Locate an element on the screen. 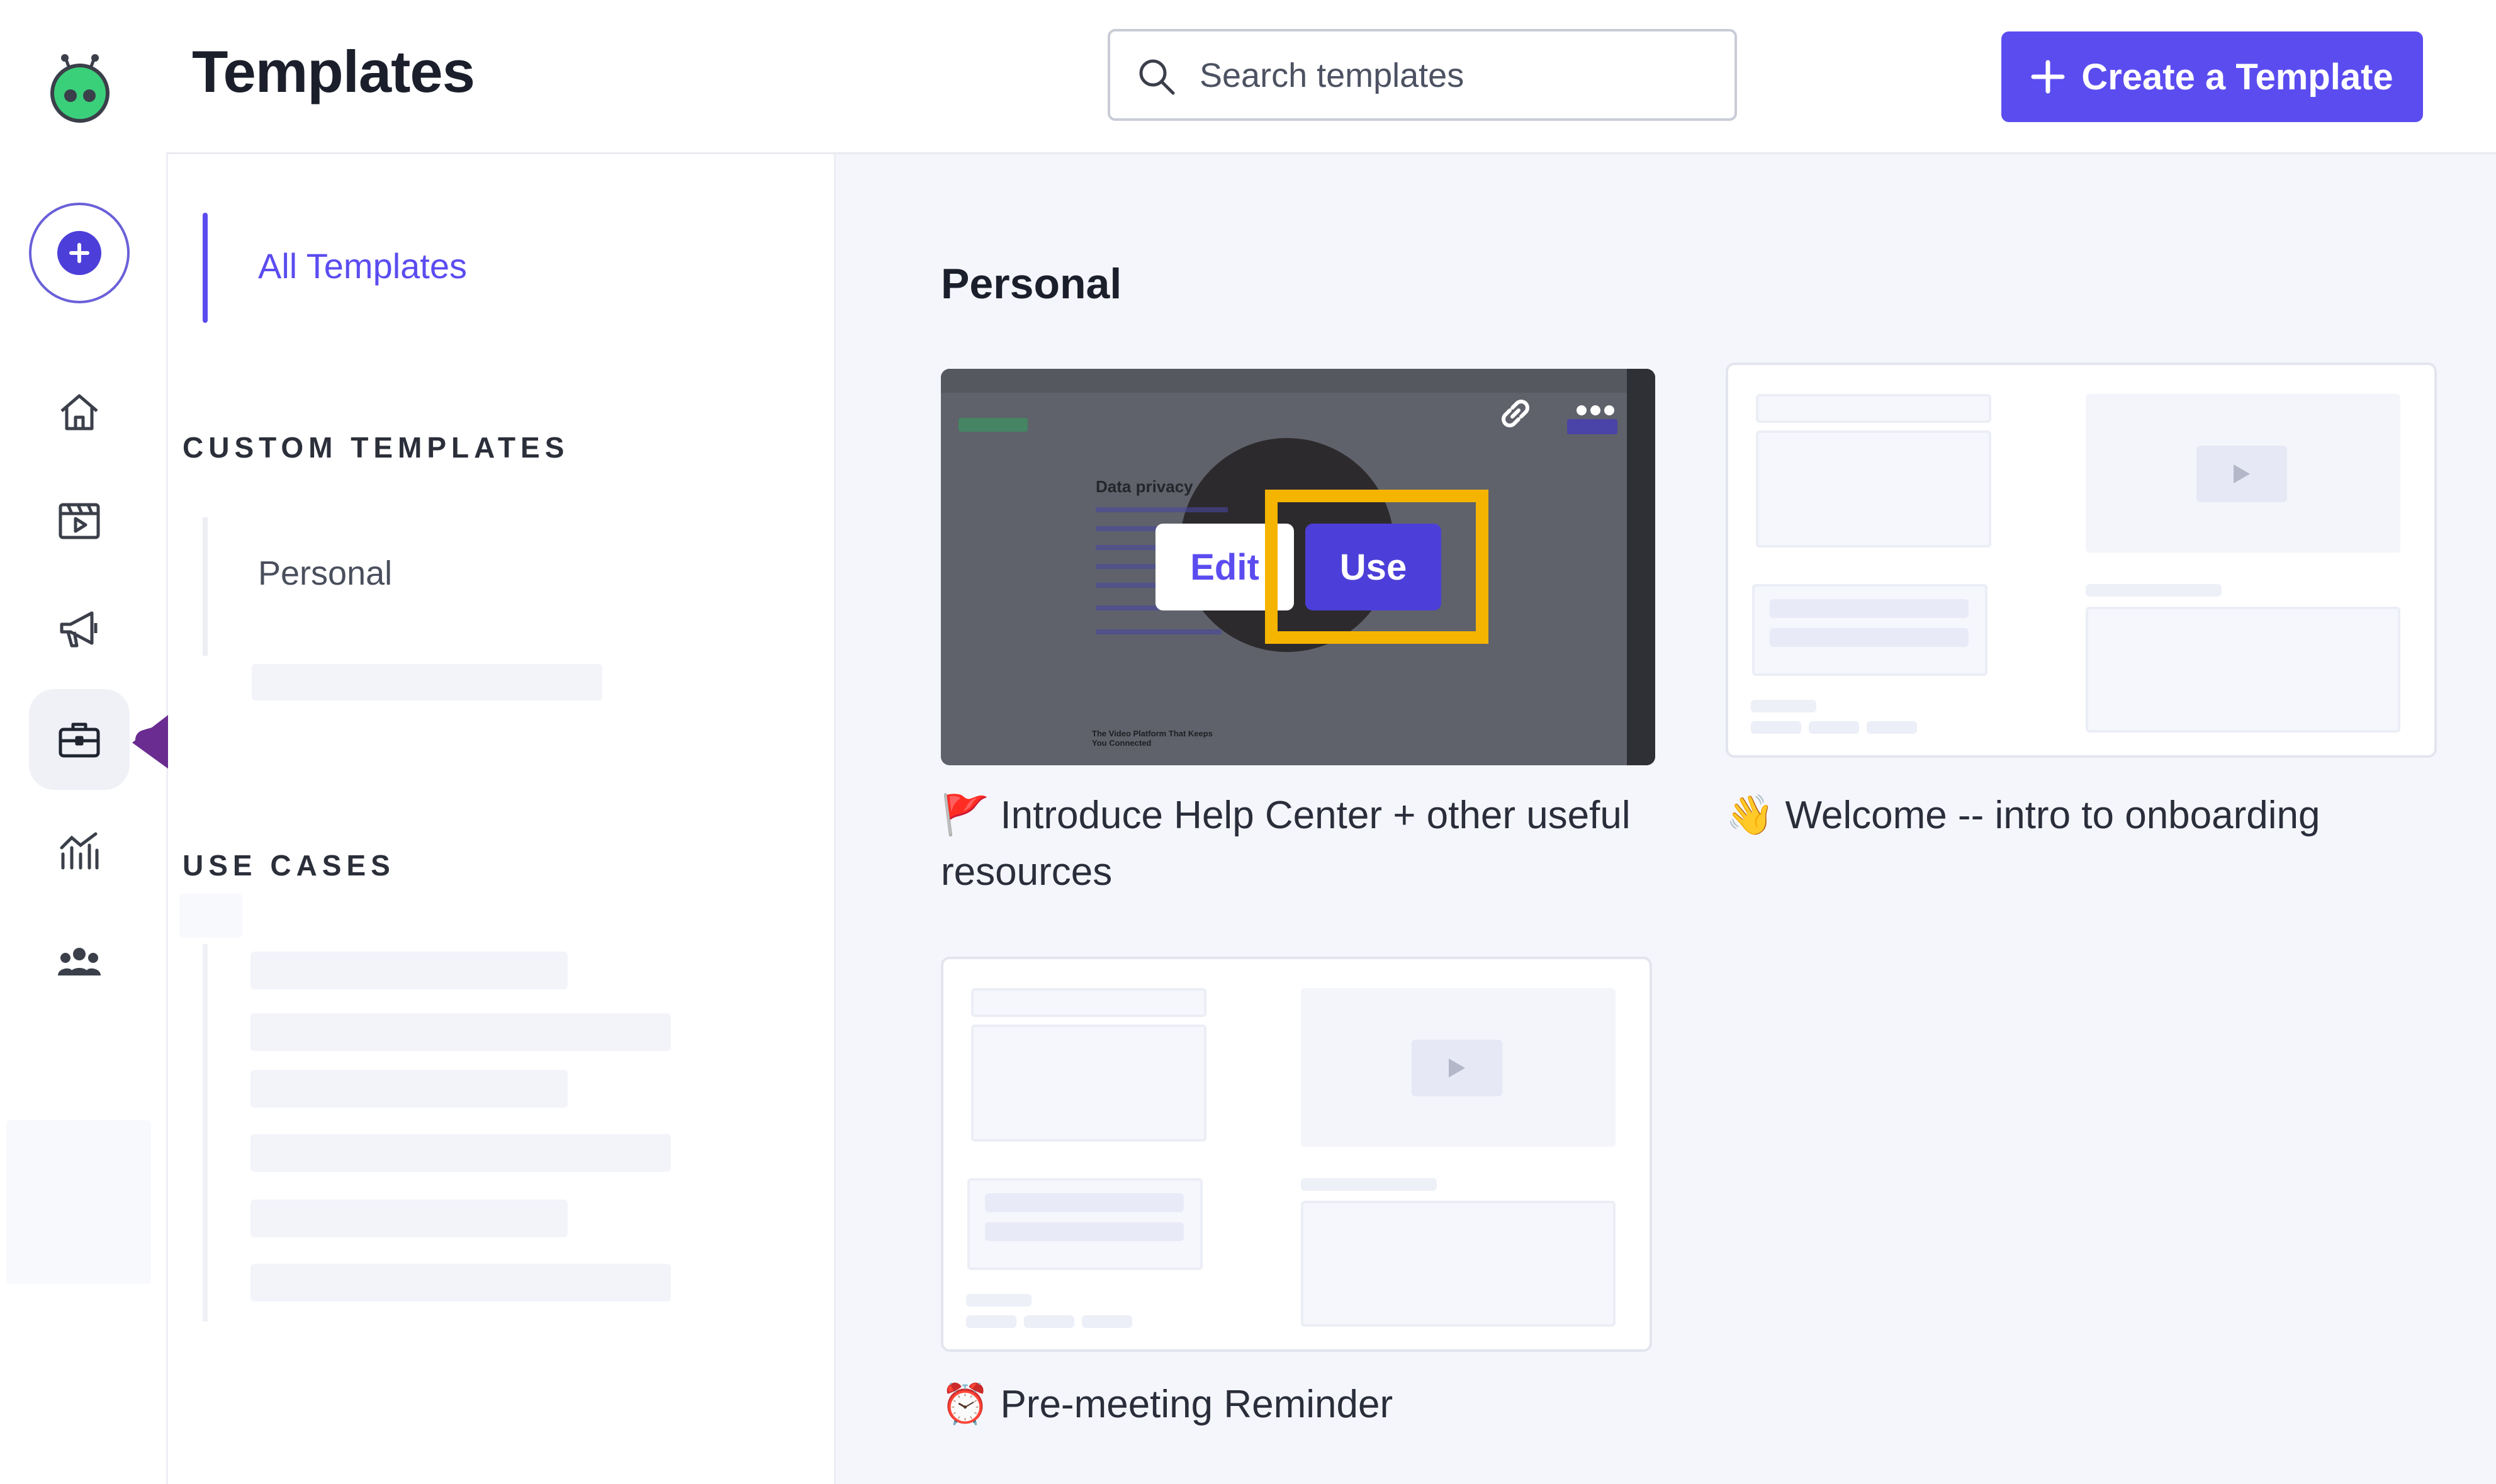 This screenshot has width=2496, height=1484. team-icon is located at coordinates (80, 961).